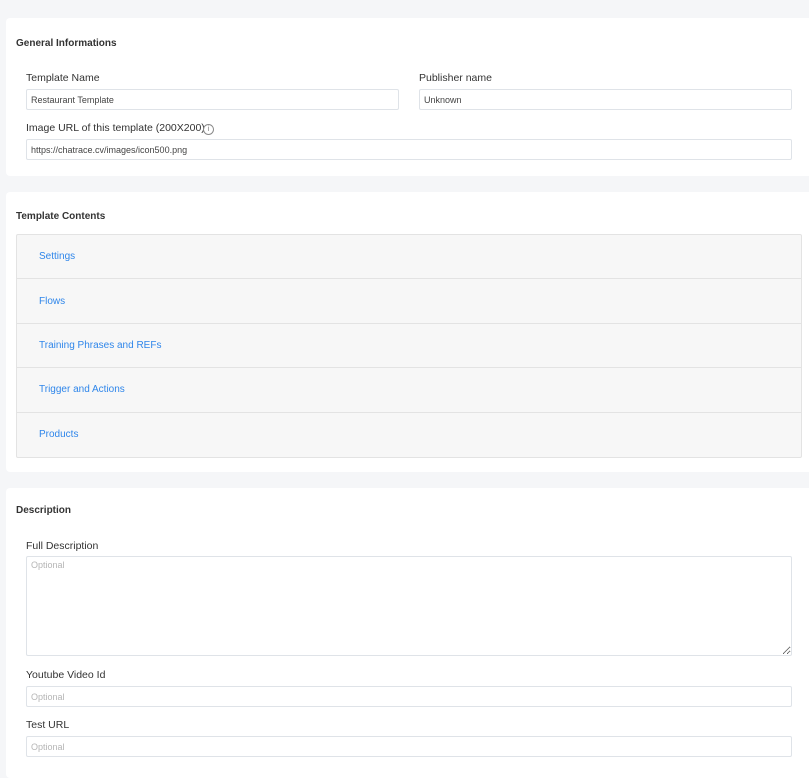  I want to click on description-title: Description, so click(44, 510).